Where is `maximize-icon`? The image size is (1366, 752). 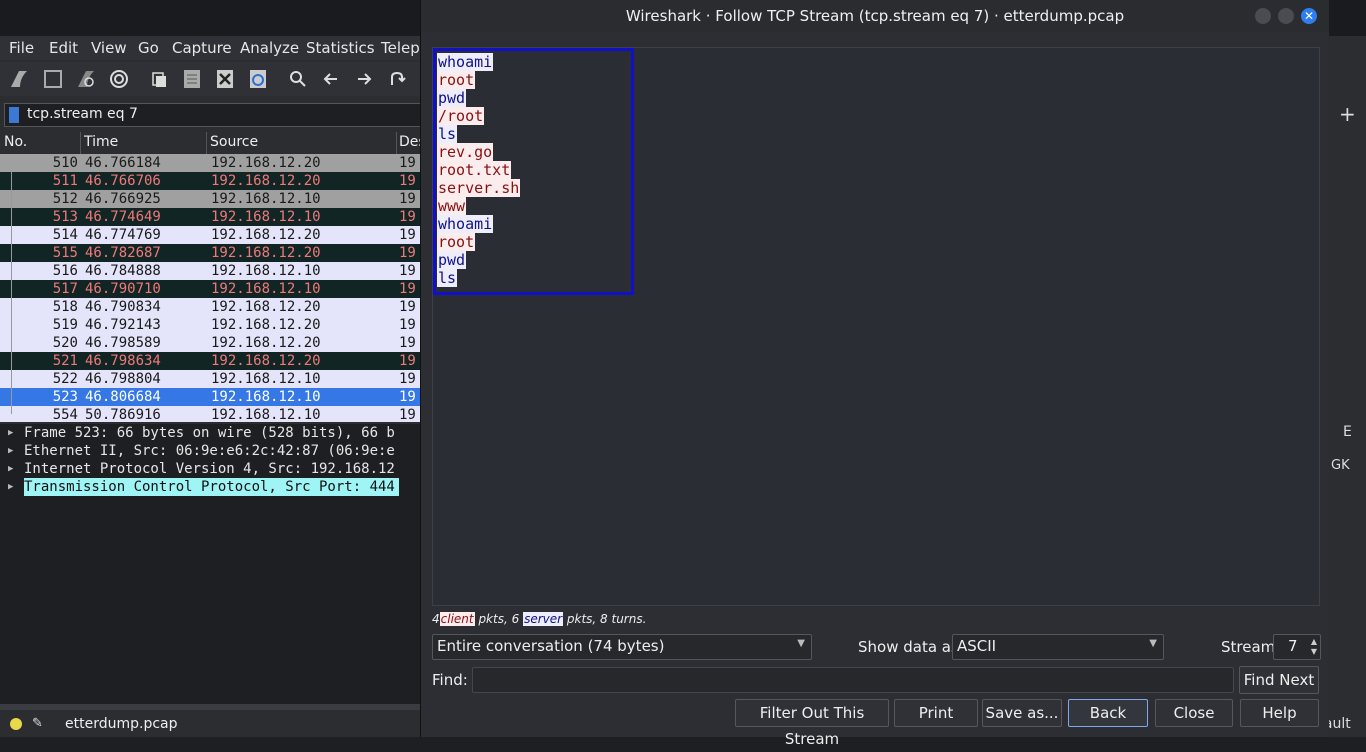
maximize-icon is located at coordinates (1286, 16).